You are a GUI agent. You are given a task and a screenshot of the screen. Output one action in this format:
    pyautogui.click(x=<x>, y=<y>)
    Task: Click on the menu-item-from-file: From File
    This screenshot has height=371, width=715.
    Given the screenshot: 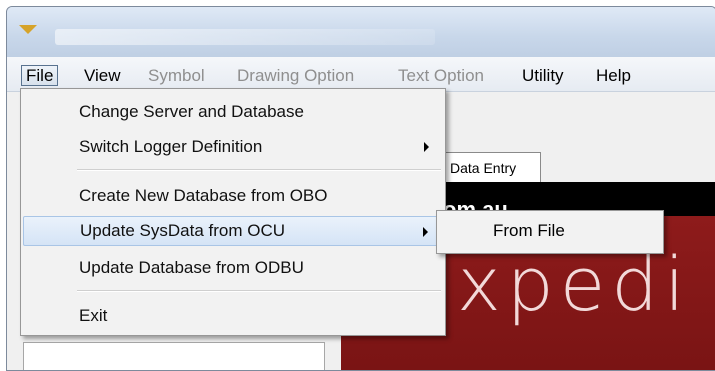 What is the action you would take?
    pyautogui.click(x=550, y=231)
    